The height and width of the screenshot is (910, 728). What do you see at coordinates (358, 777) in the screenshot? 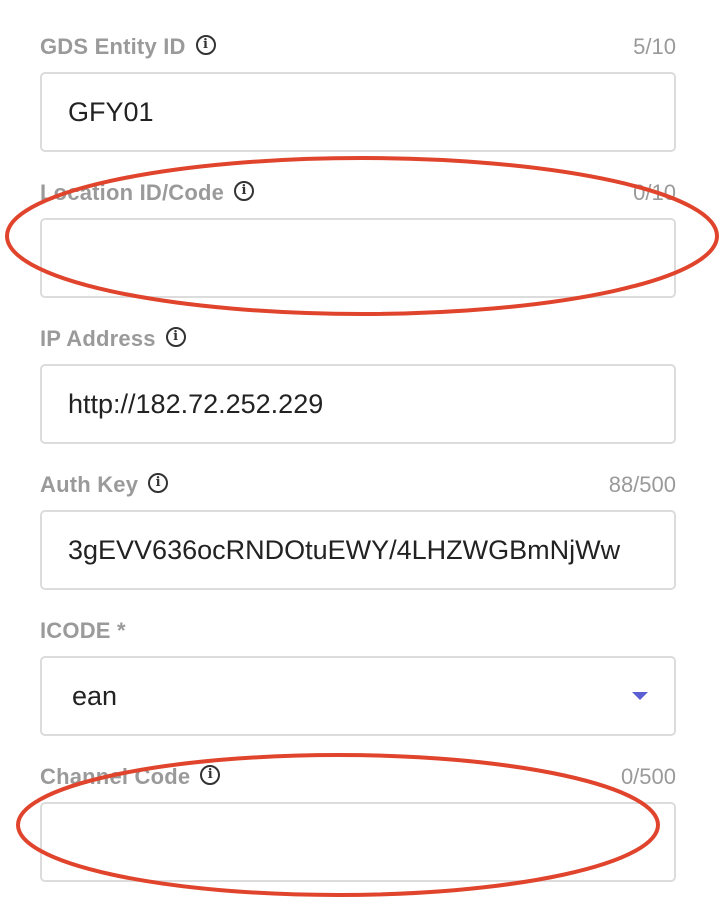
I see `channel-code-label-row: Channel Code i 0/500` at bounding box center [358, 777].